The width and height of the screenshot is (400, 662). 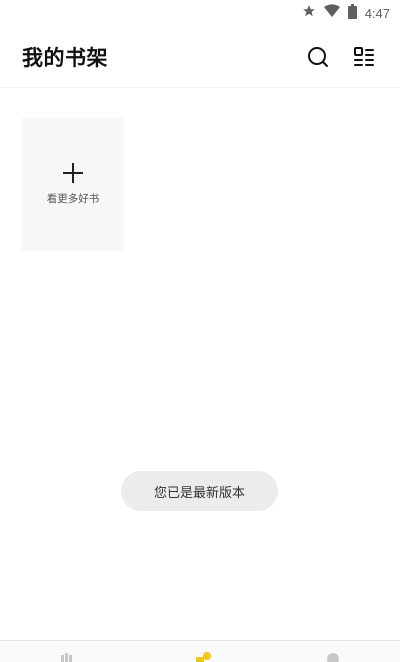 I want to click on search-icon, so click(x=318, y=57).